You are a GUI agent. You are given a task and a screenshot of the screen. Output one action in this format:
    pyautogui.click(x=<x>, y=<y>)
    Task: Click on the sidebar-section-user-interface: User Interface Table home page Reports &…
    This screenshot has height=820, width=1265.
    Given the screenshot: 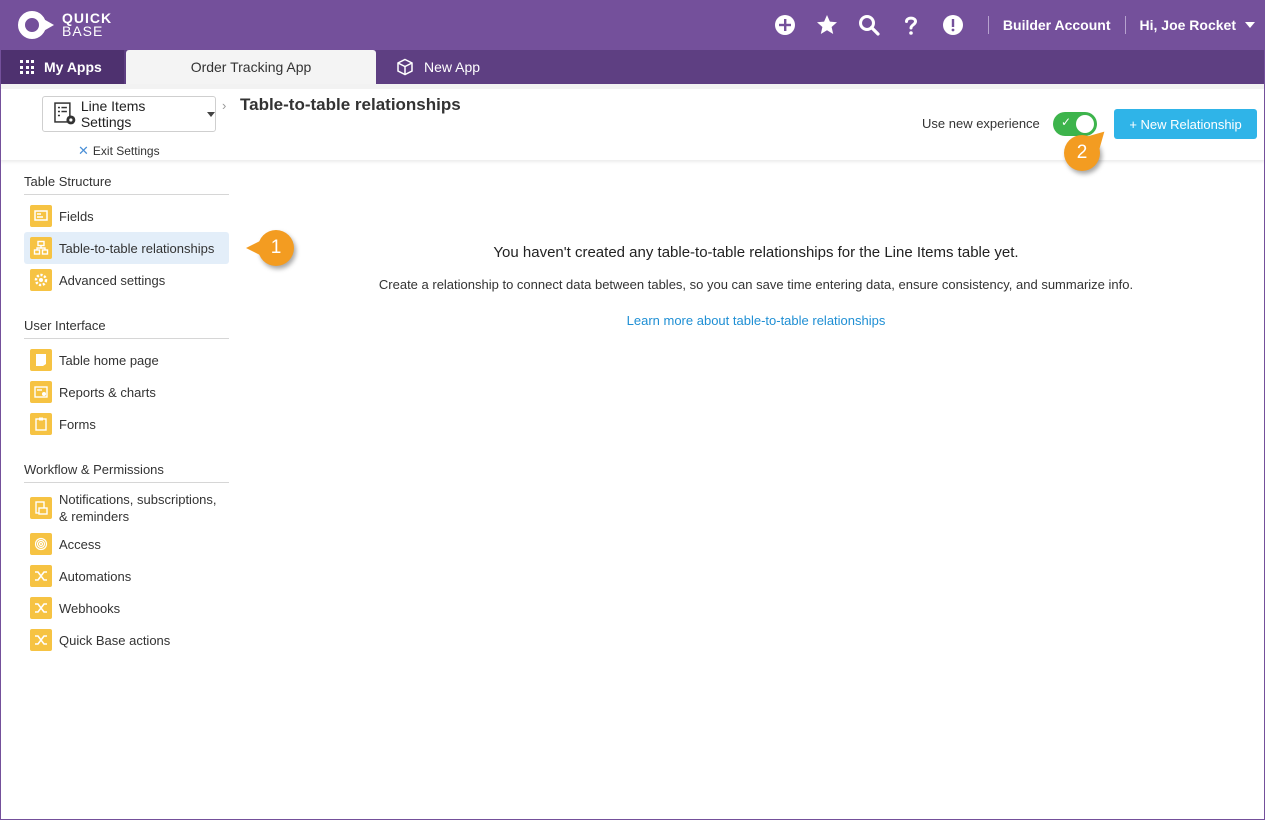 What is the action you would take?
    pyautogui.click(x=126, y=379)
    